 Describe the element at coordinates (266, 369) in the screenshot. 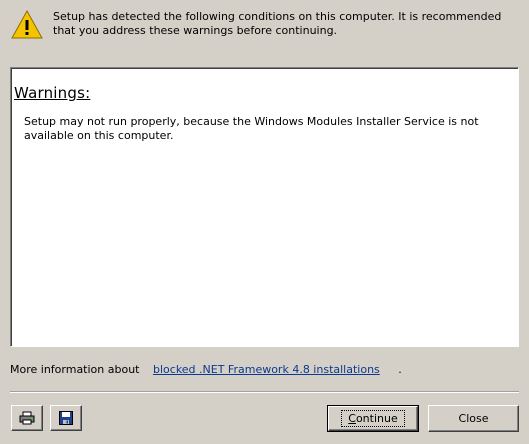

I see `more-info-link: blocked .NET Framework 4.8 installations` at that location.